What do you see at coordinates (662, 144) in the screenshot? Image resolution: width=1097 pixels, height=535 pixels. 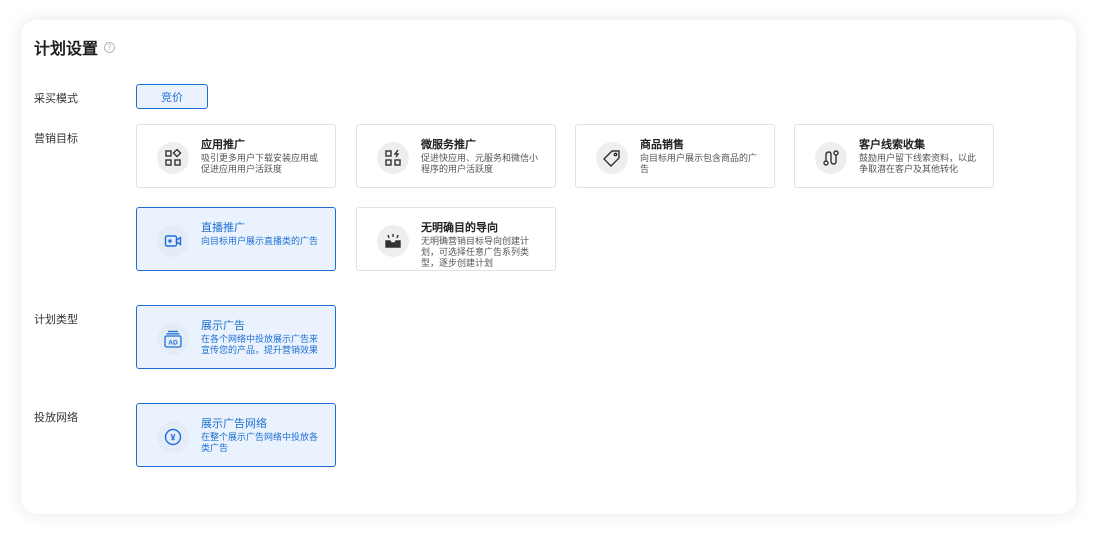 I see `card-title: 商品销售` at bounding box center [662, 144].